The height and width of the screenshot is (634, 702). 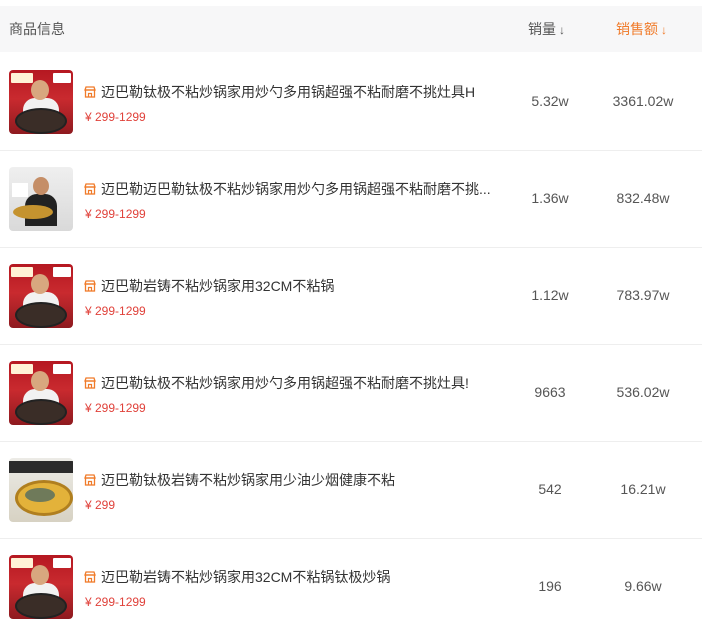 What do you see at coordinates (637, 29) in the screenshot?
I see `sales-amount-label: 销售额` at bounding box center [637, 29].